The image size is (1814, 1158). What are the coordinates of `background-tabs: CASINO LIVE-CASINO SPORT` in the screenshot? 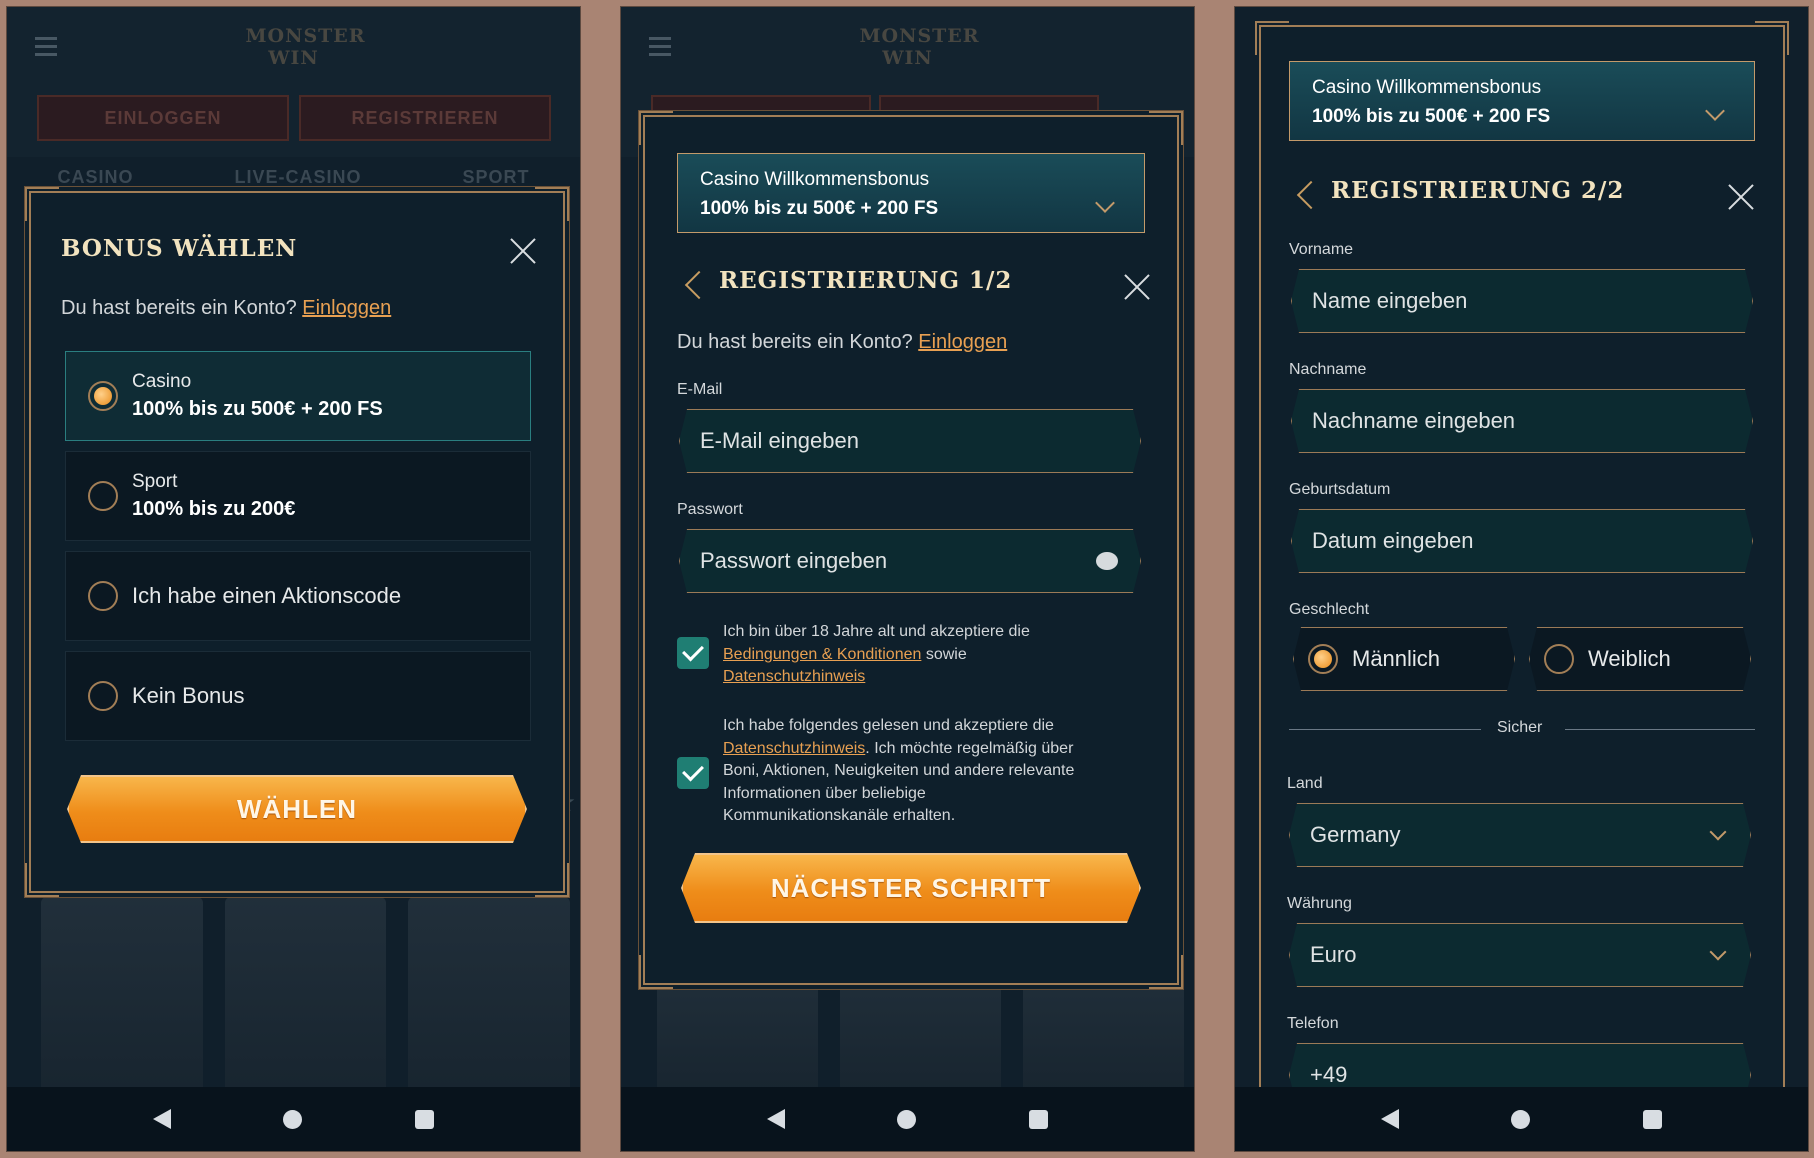 It's located at (293, 177).